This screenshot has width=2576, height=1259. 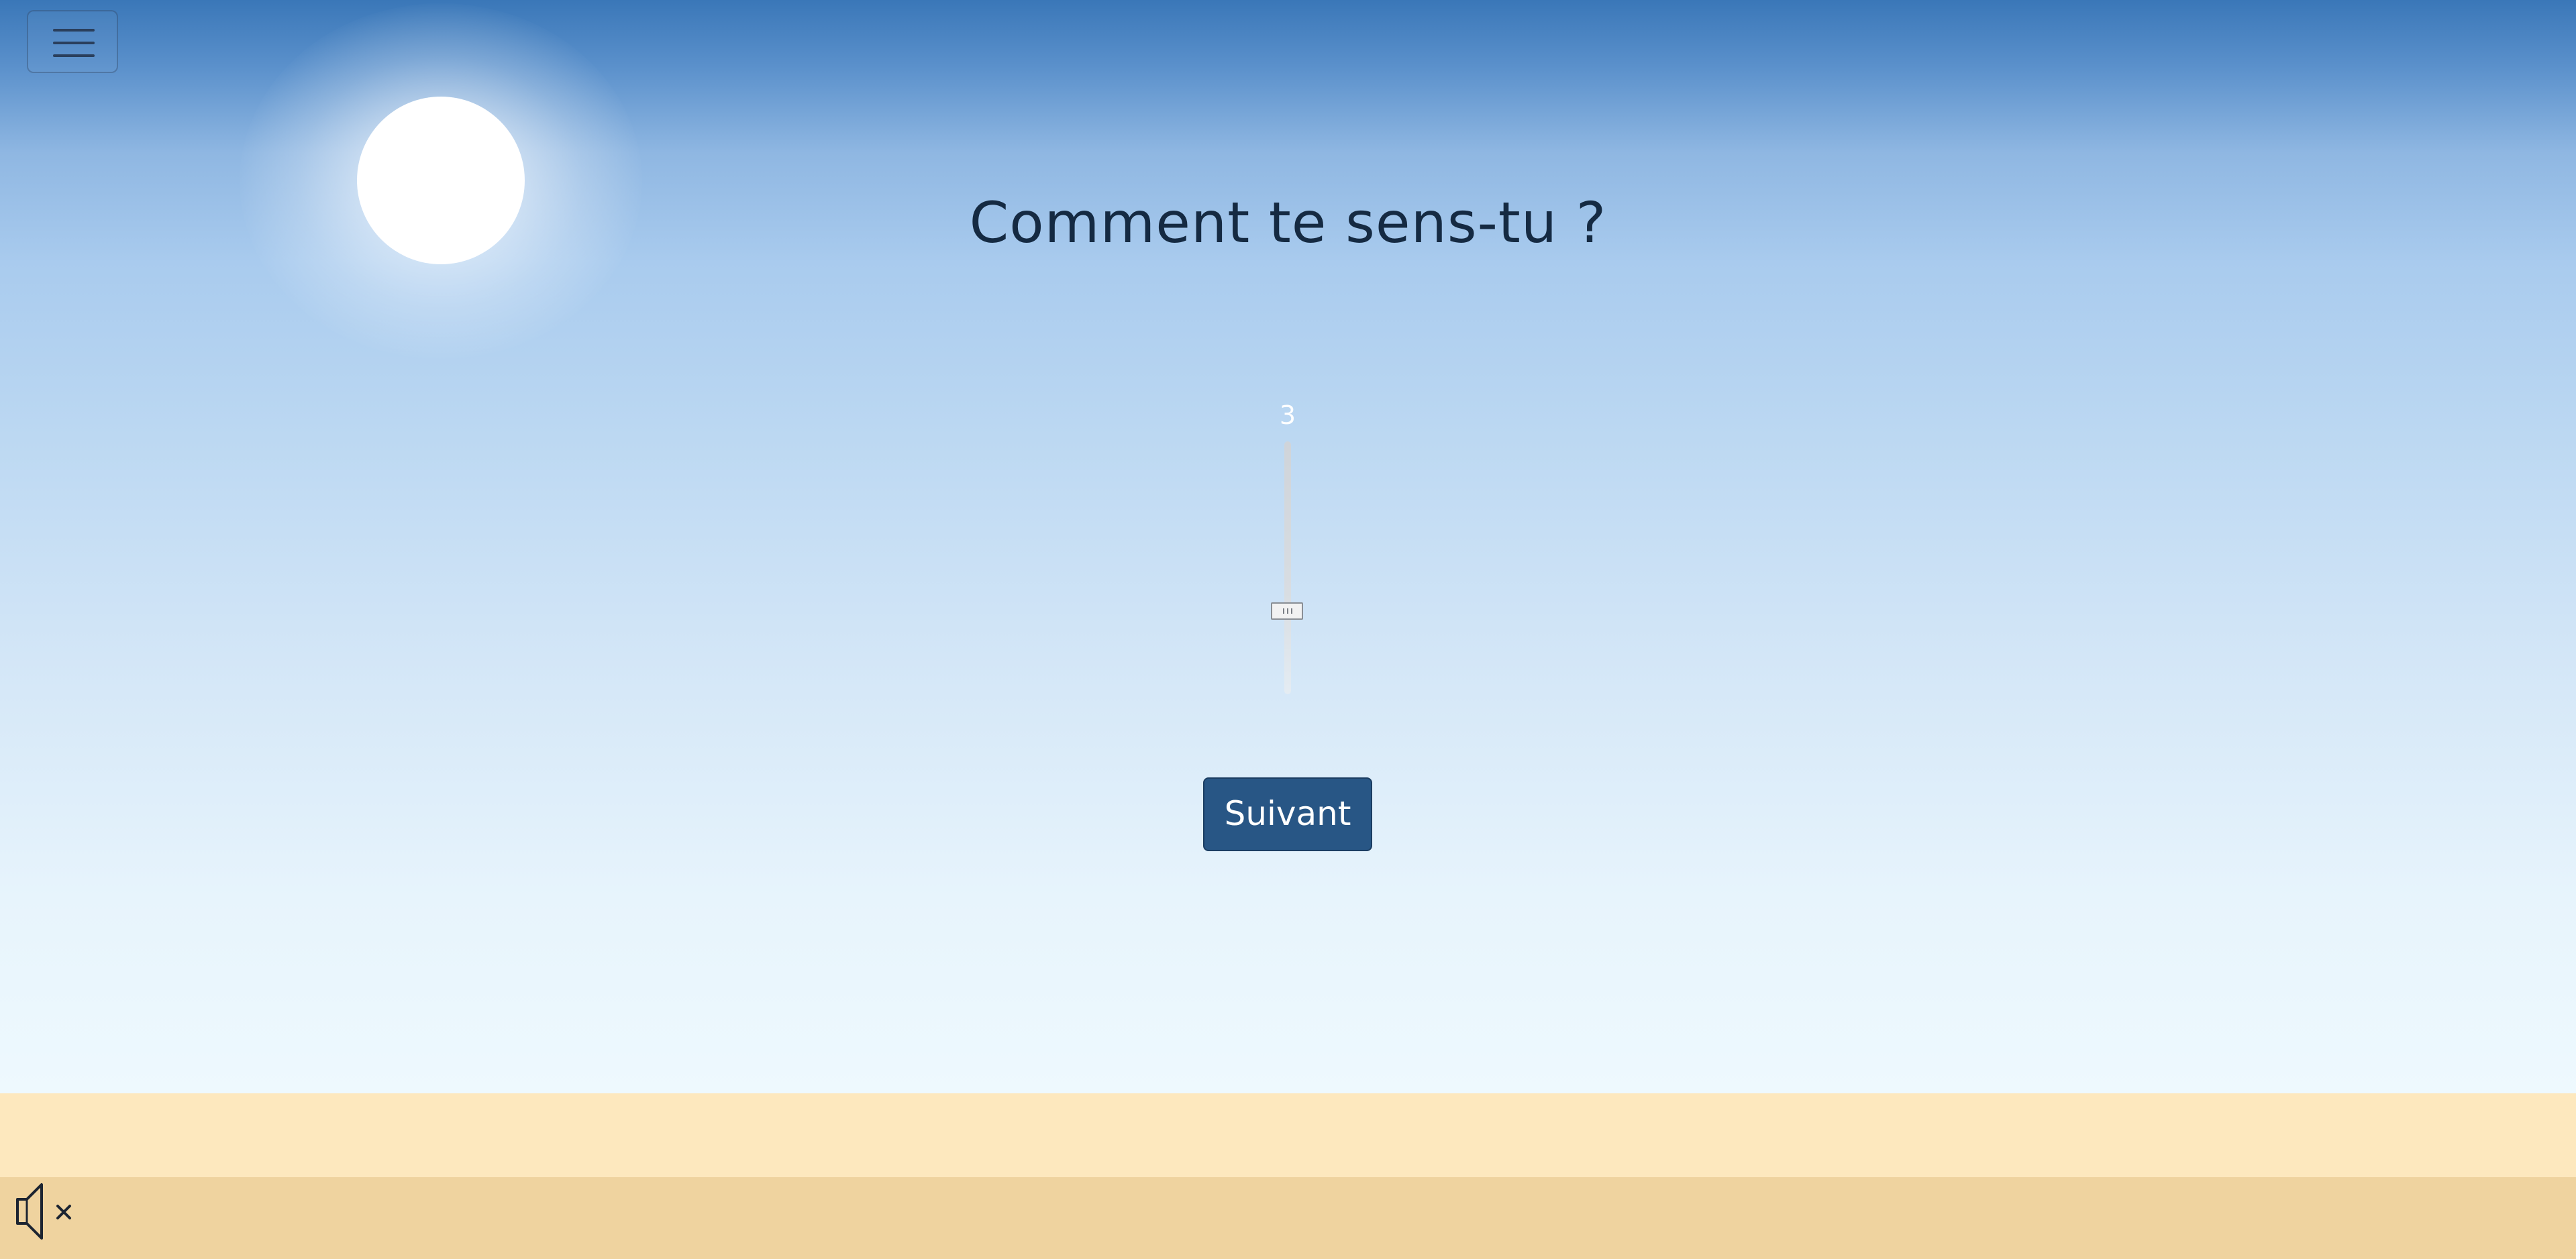 I want to click on mood-slider: 3, so click(x=1288, y=548).